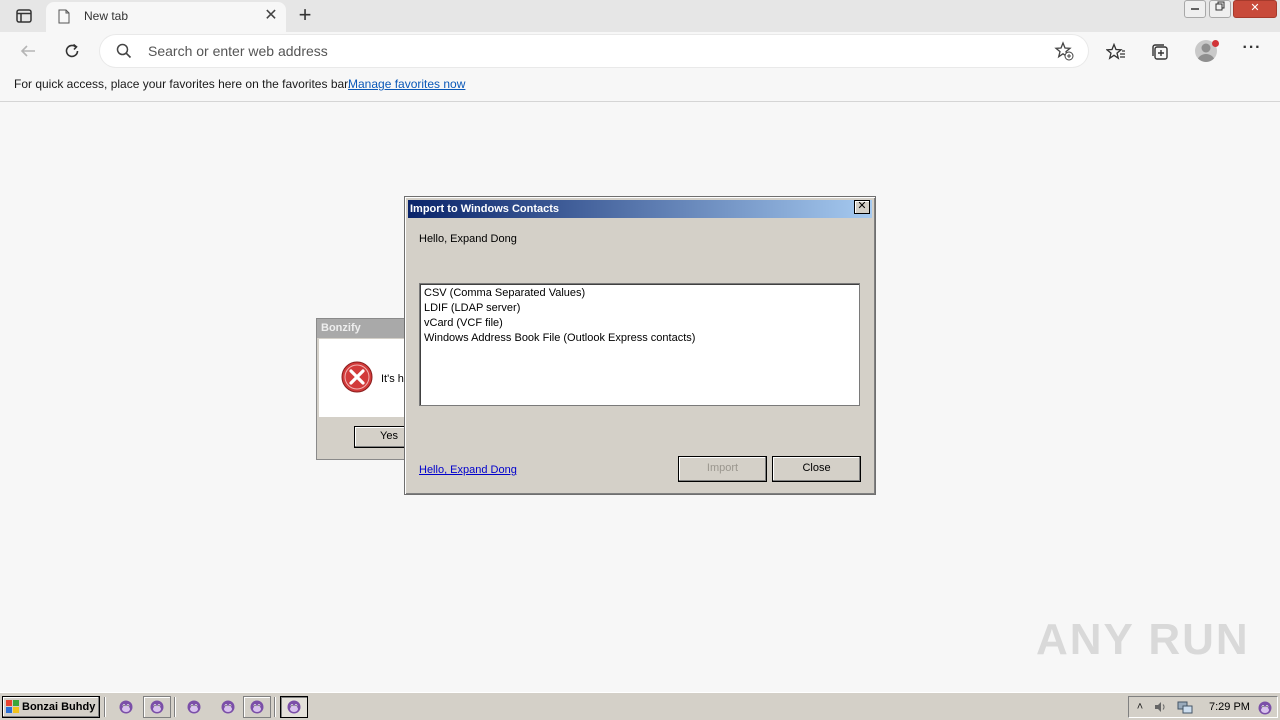  I want to click on start-button: Bonzai Buhdy, so click(51, 707).